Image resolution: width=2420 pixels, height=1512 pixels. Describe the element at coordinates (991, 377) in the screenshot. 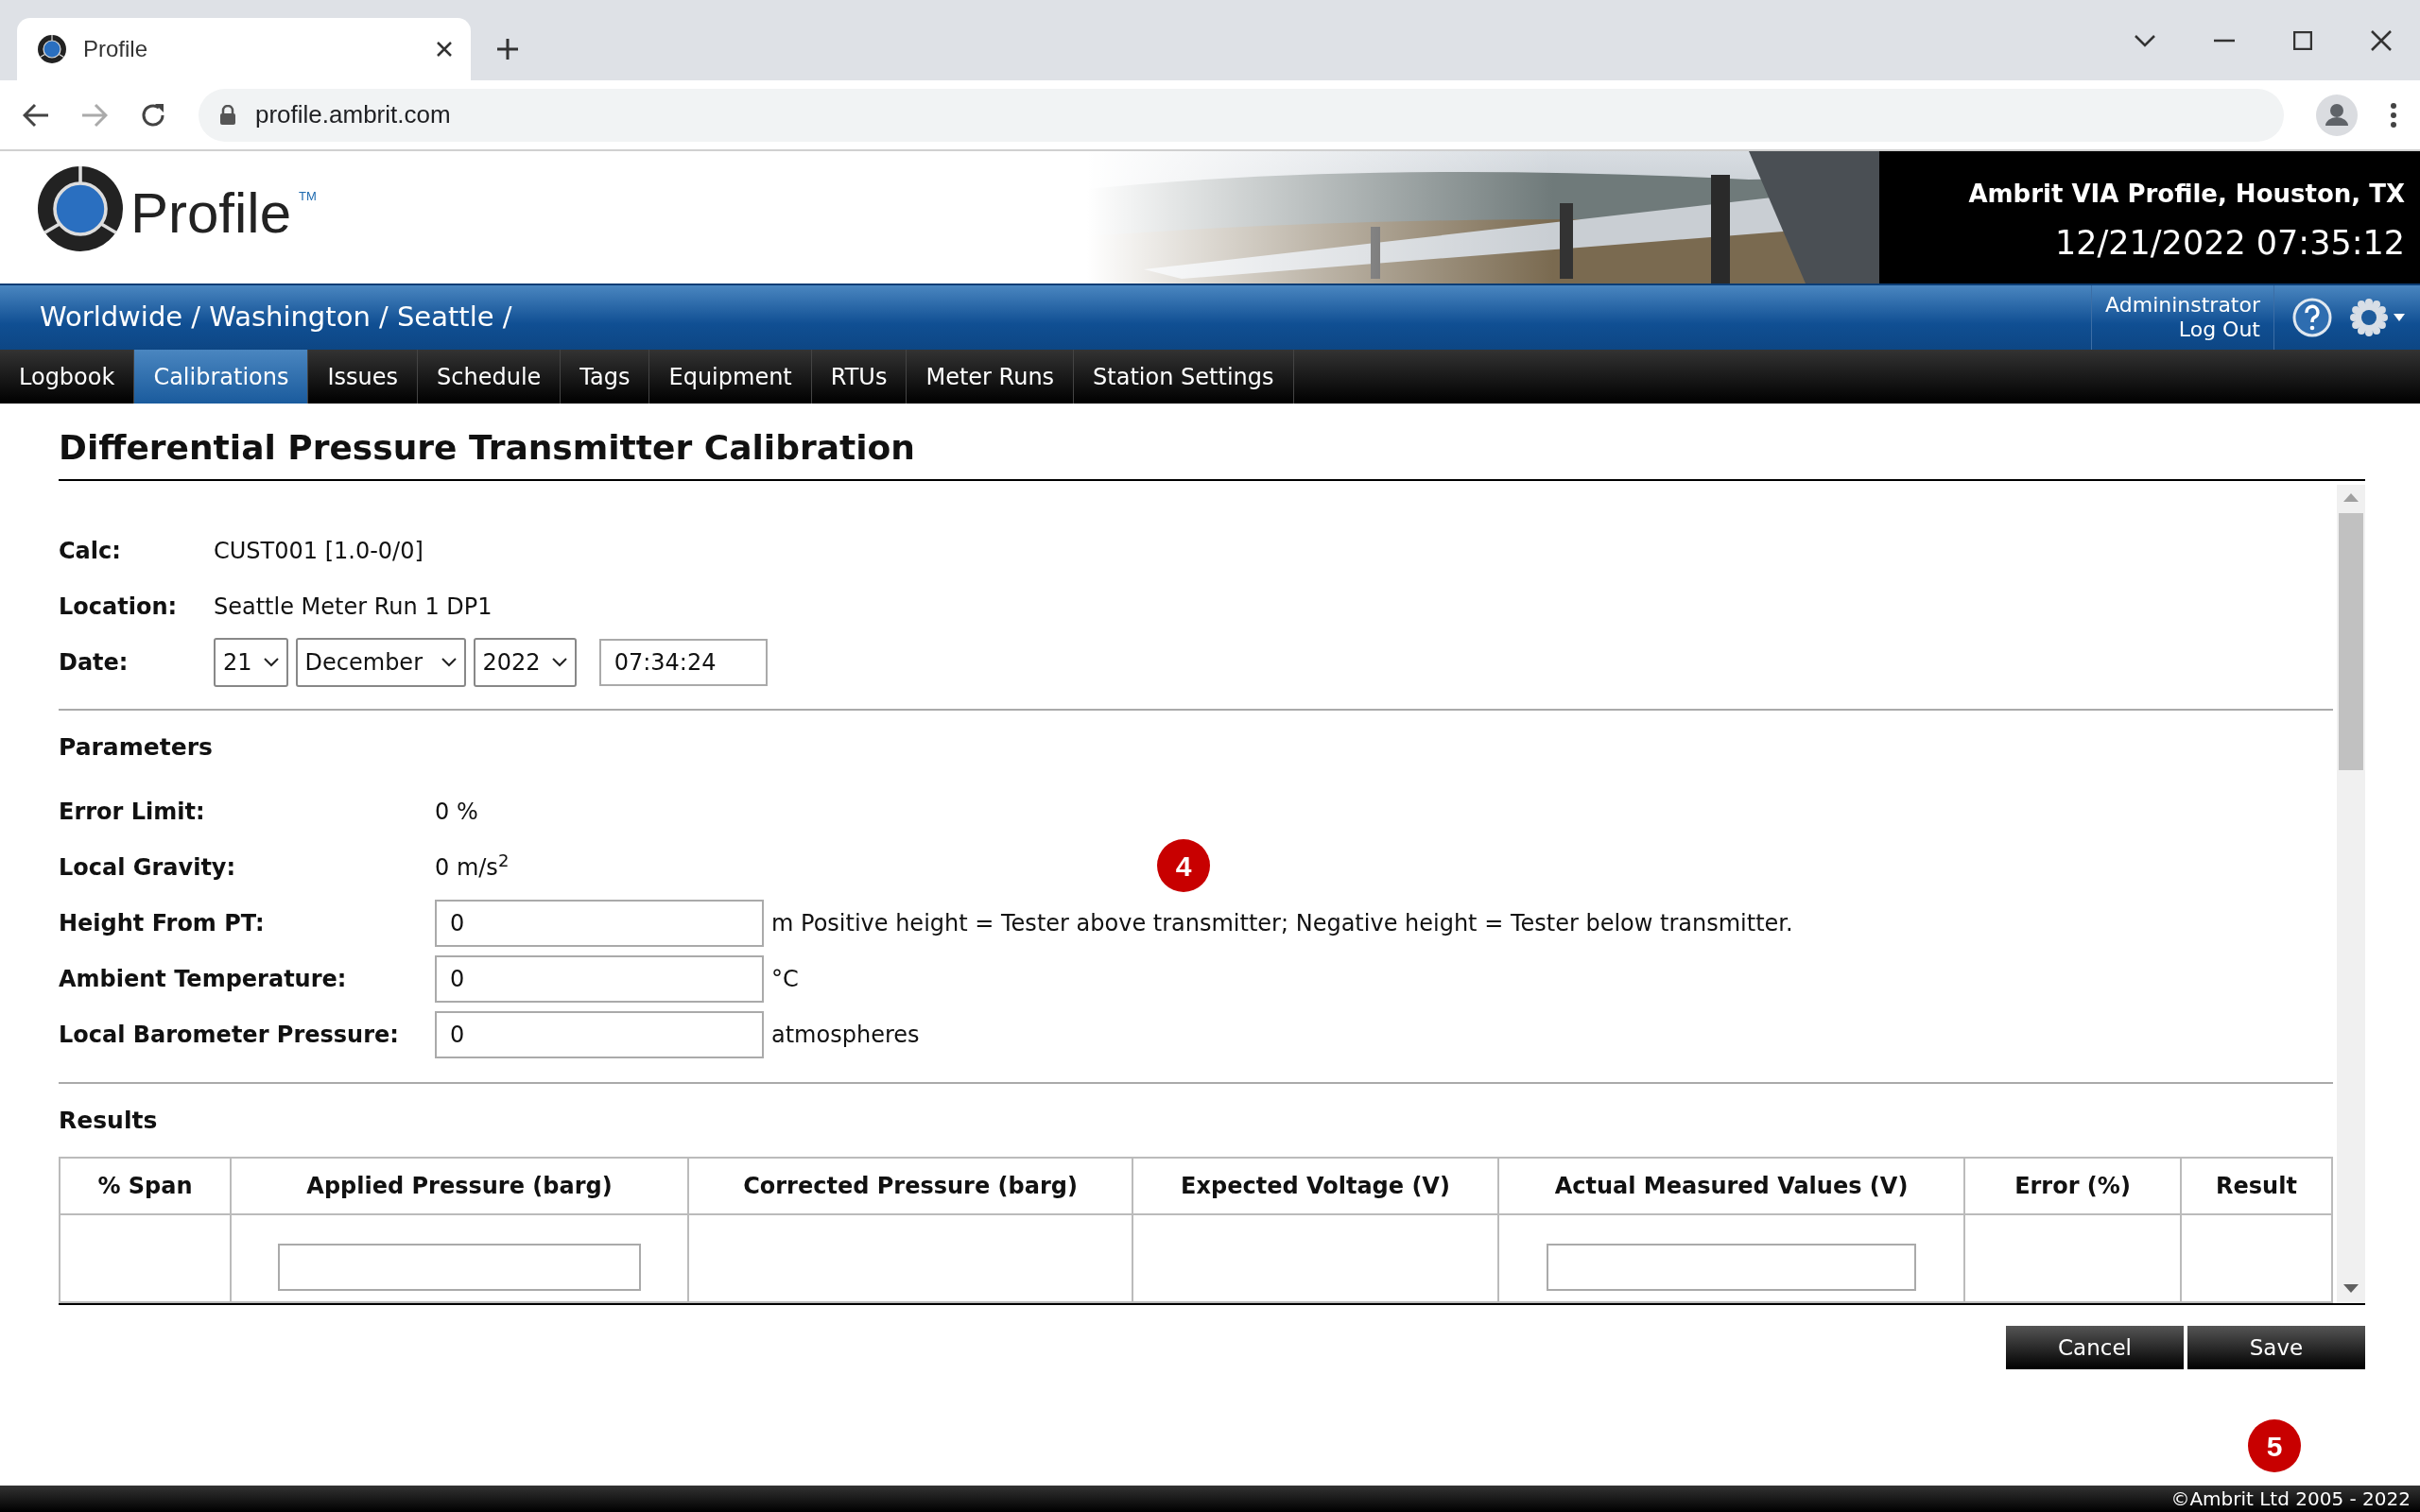

I see `nav-tab: Meter Runs` at that location.